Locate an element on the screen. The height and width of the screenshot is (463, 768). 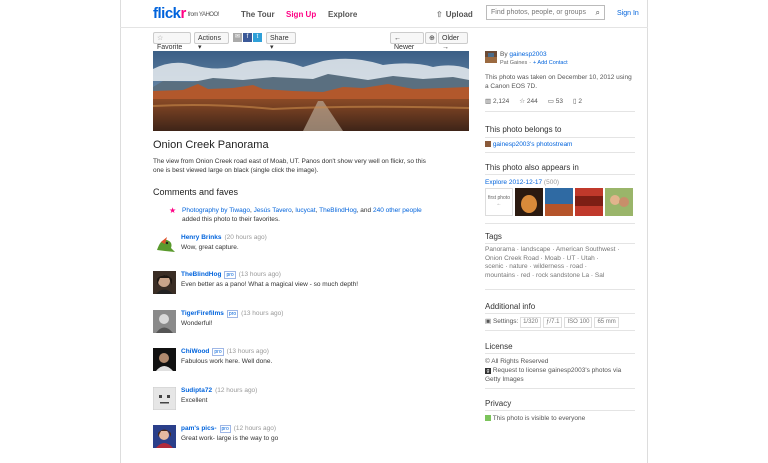
twitter-icon: t is located at coordinates (257, 37).